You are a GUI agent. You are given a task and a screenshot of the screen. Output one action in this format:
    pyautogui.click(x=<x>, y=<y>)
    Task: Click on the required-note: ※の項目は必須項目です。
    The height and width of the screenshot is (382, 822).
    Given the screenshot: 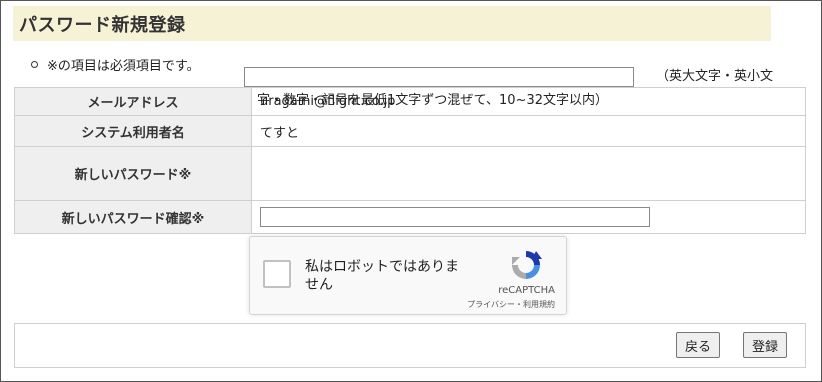 What is the action you would take?
    pyautogui.click(x=115, y=64)
    